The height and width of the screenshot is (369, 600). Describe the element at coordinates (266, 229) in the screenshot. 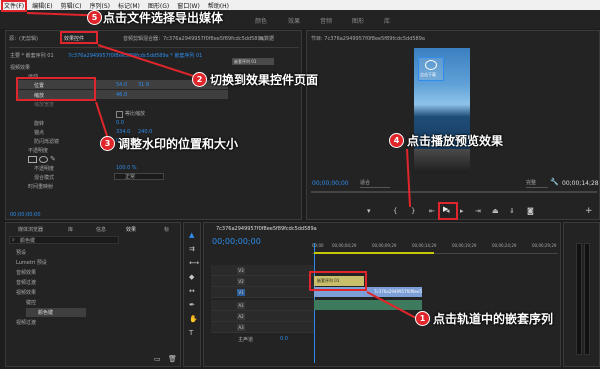

I see `sequence-tab: 7c376a2949957f0f8ee5f89fcdc5dd589a` at that location.